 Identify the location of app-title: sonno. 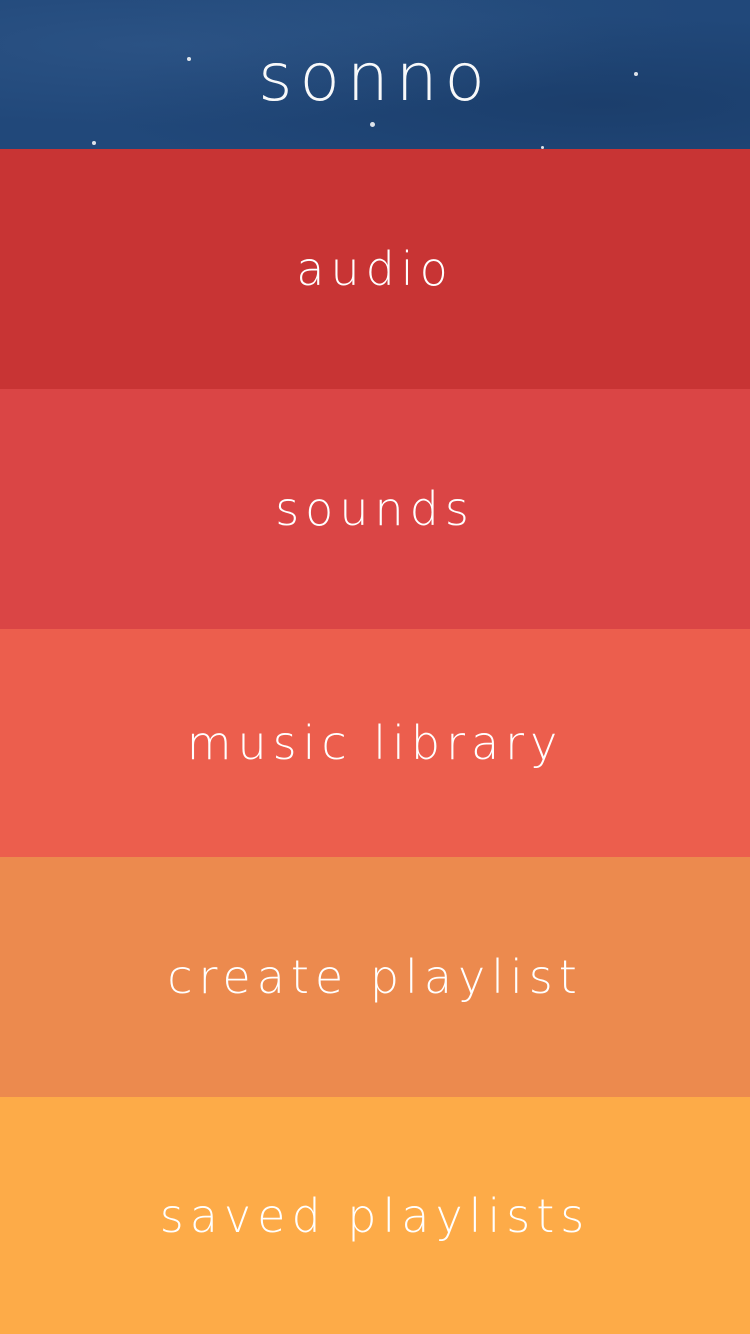
(375, 77).